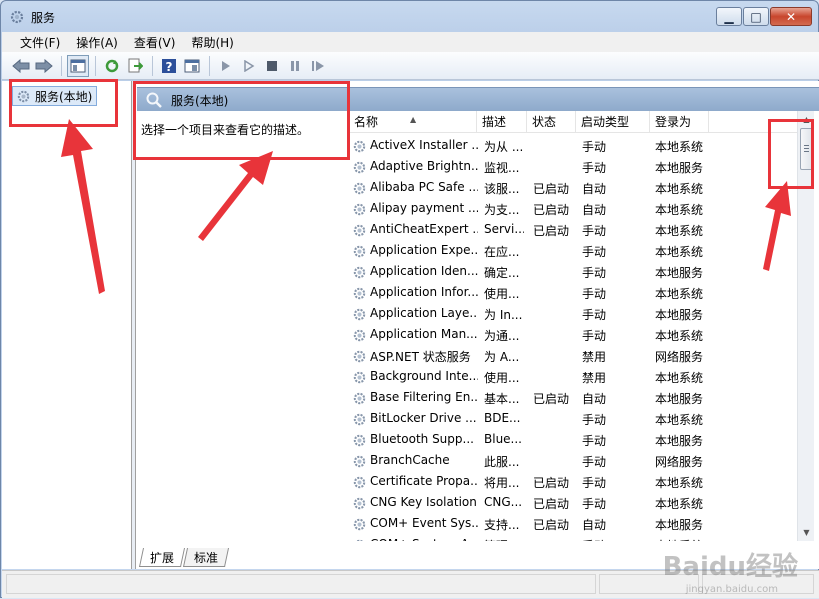 This screenshot has width=819, height=599. I want to click on console-tree-icon, so click(78, 66).